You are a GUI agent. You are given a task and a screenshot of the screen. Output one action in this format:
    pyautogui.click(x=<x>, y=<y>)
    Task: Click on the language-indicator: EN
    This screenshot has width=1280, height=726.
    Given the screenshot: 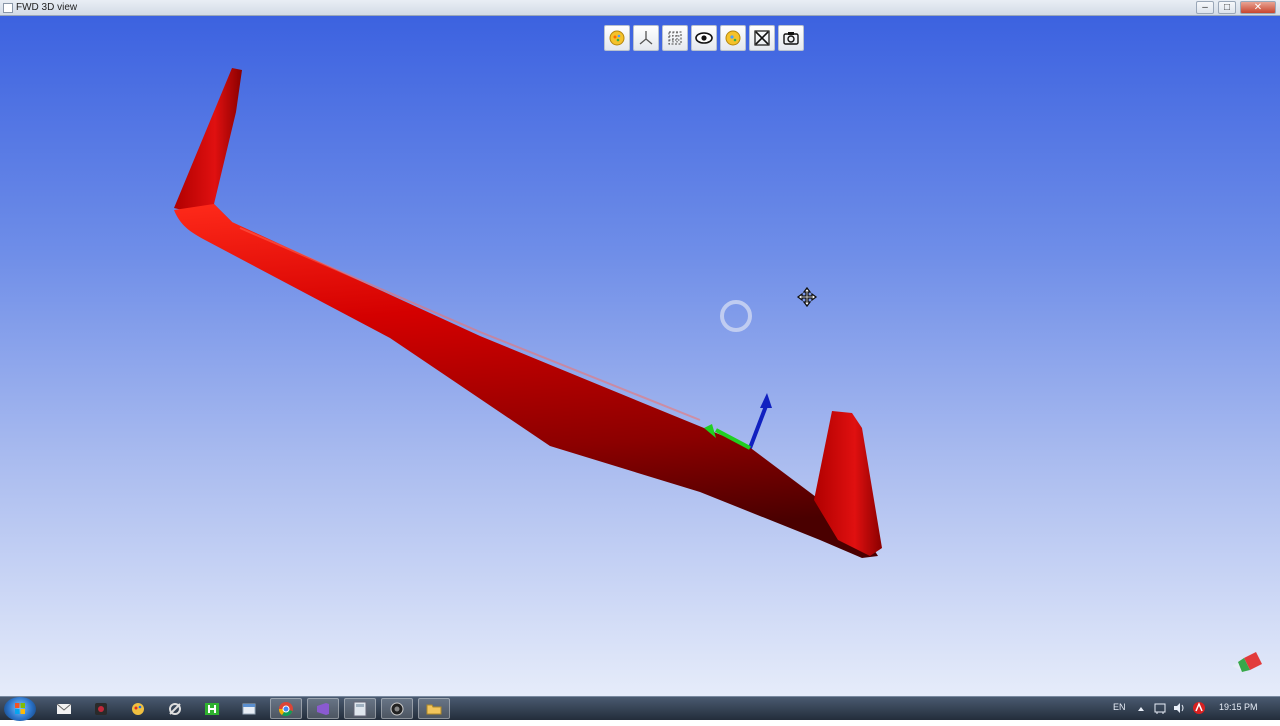 What is the action you would take?
    pyautogui.click(x=1119, y=707)
    